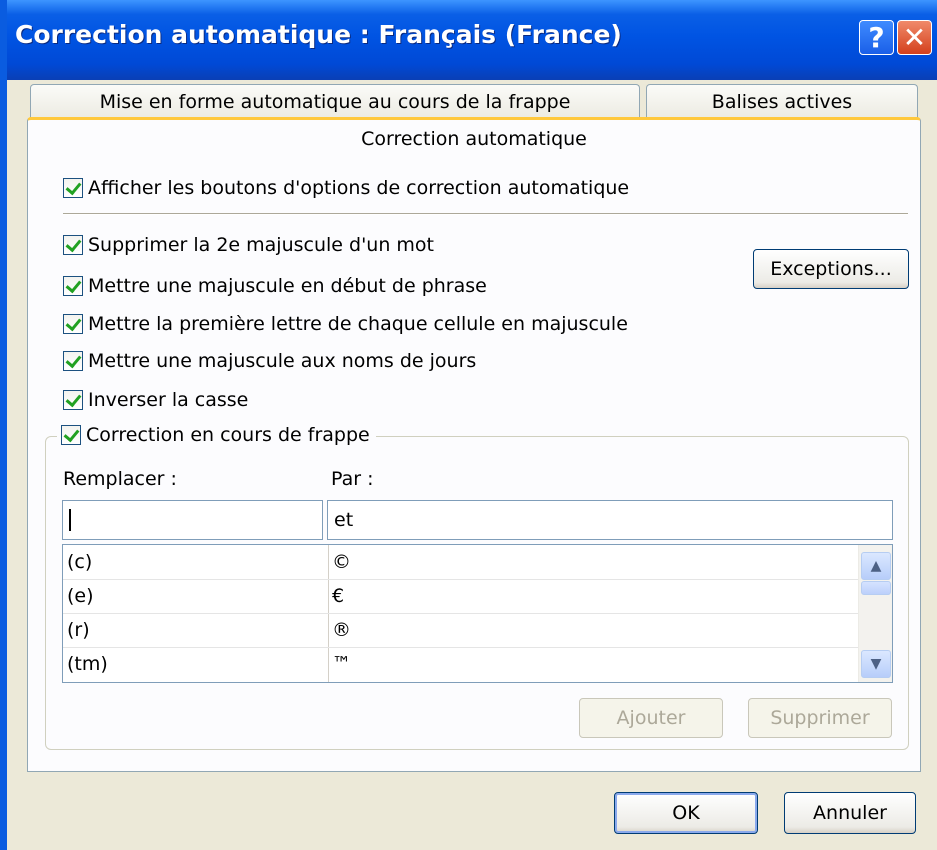 This screenshot has height=850, width=937. What do you see at coordinates (460, 664) in the screenshot?
I see `list-item: (tm) ™` at bounding box center [460, 664].